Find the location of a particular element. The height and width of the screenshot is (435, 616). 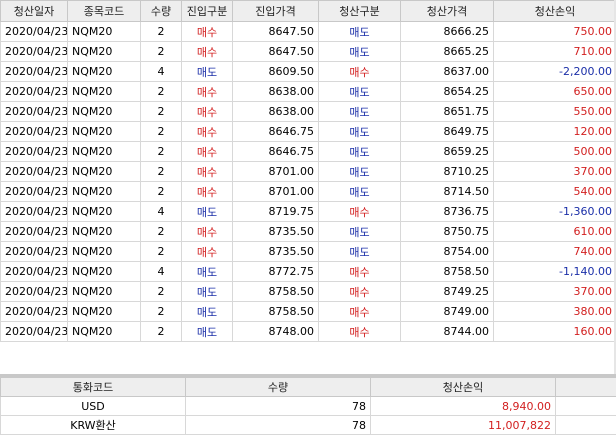

summary-col-quantity: 수량 is located at coordinates (278, 387).